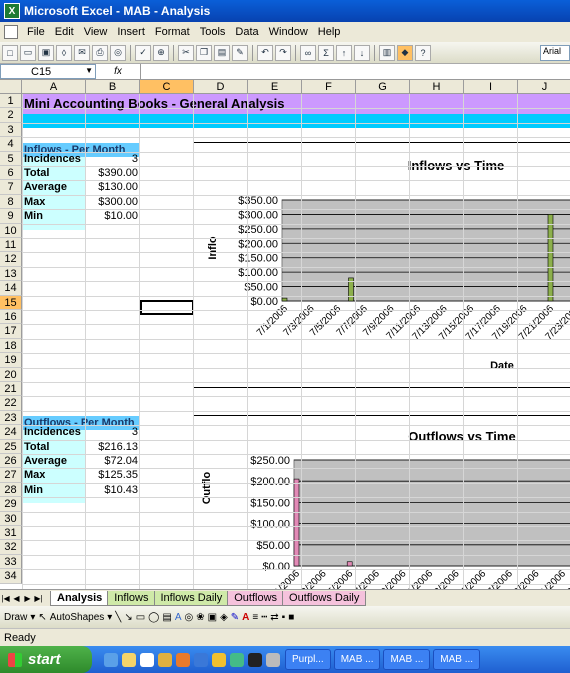  I want to click on outflows-value: $72.04, so click(112, 461).